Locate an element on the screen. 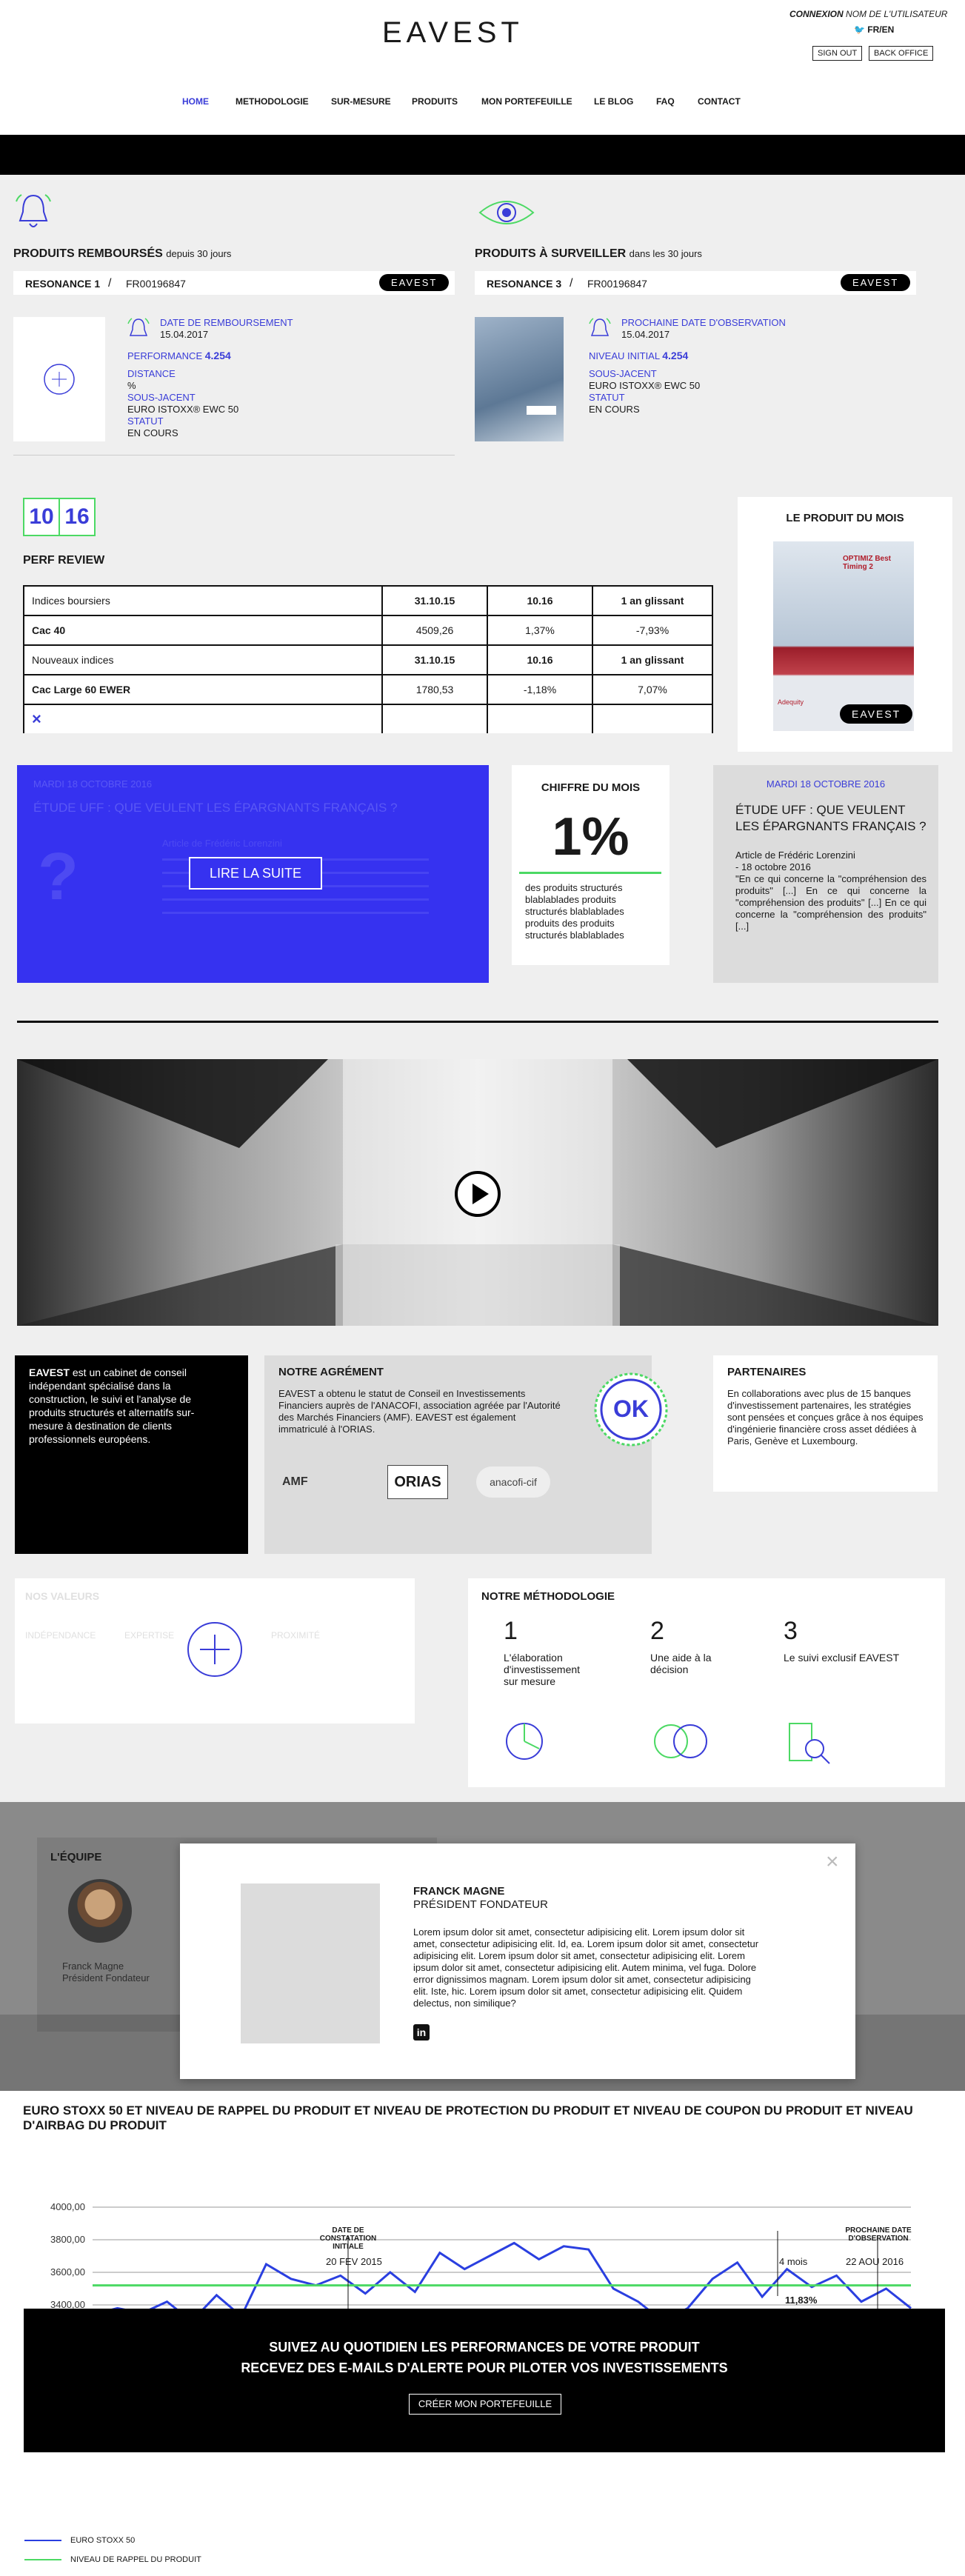  table-row: Cac Large 60 EWER 1780,53 -1,18% 7,07% is located at coordinates (368, 689).